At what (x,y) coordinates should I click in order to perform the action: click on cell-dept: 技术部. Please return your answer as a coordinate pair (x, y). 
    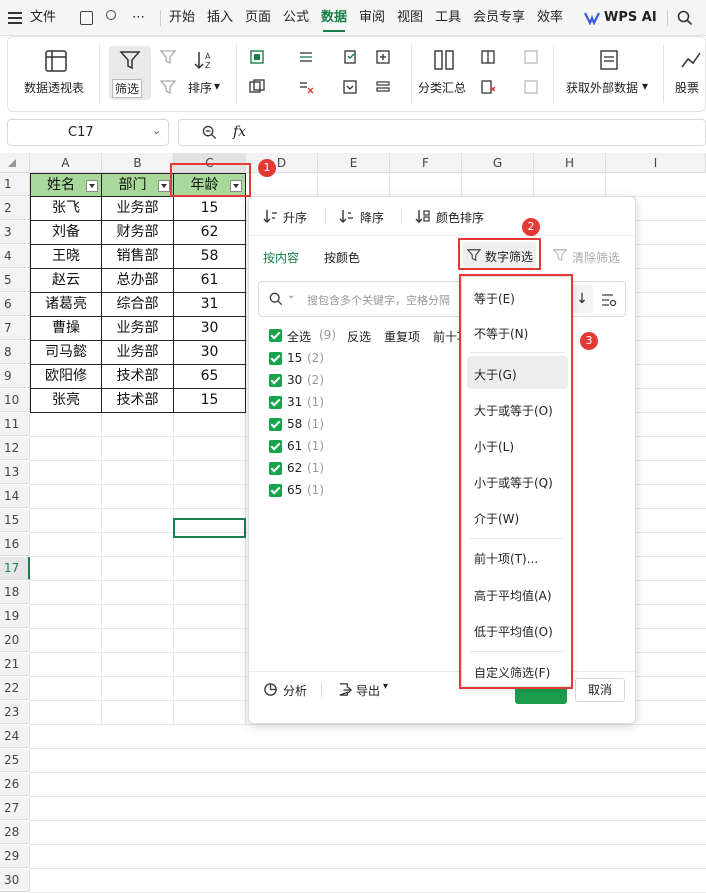
    Looking at the image, I should click on (138, 401).